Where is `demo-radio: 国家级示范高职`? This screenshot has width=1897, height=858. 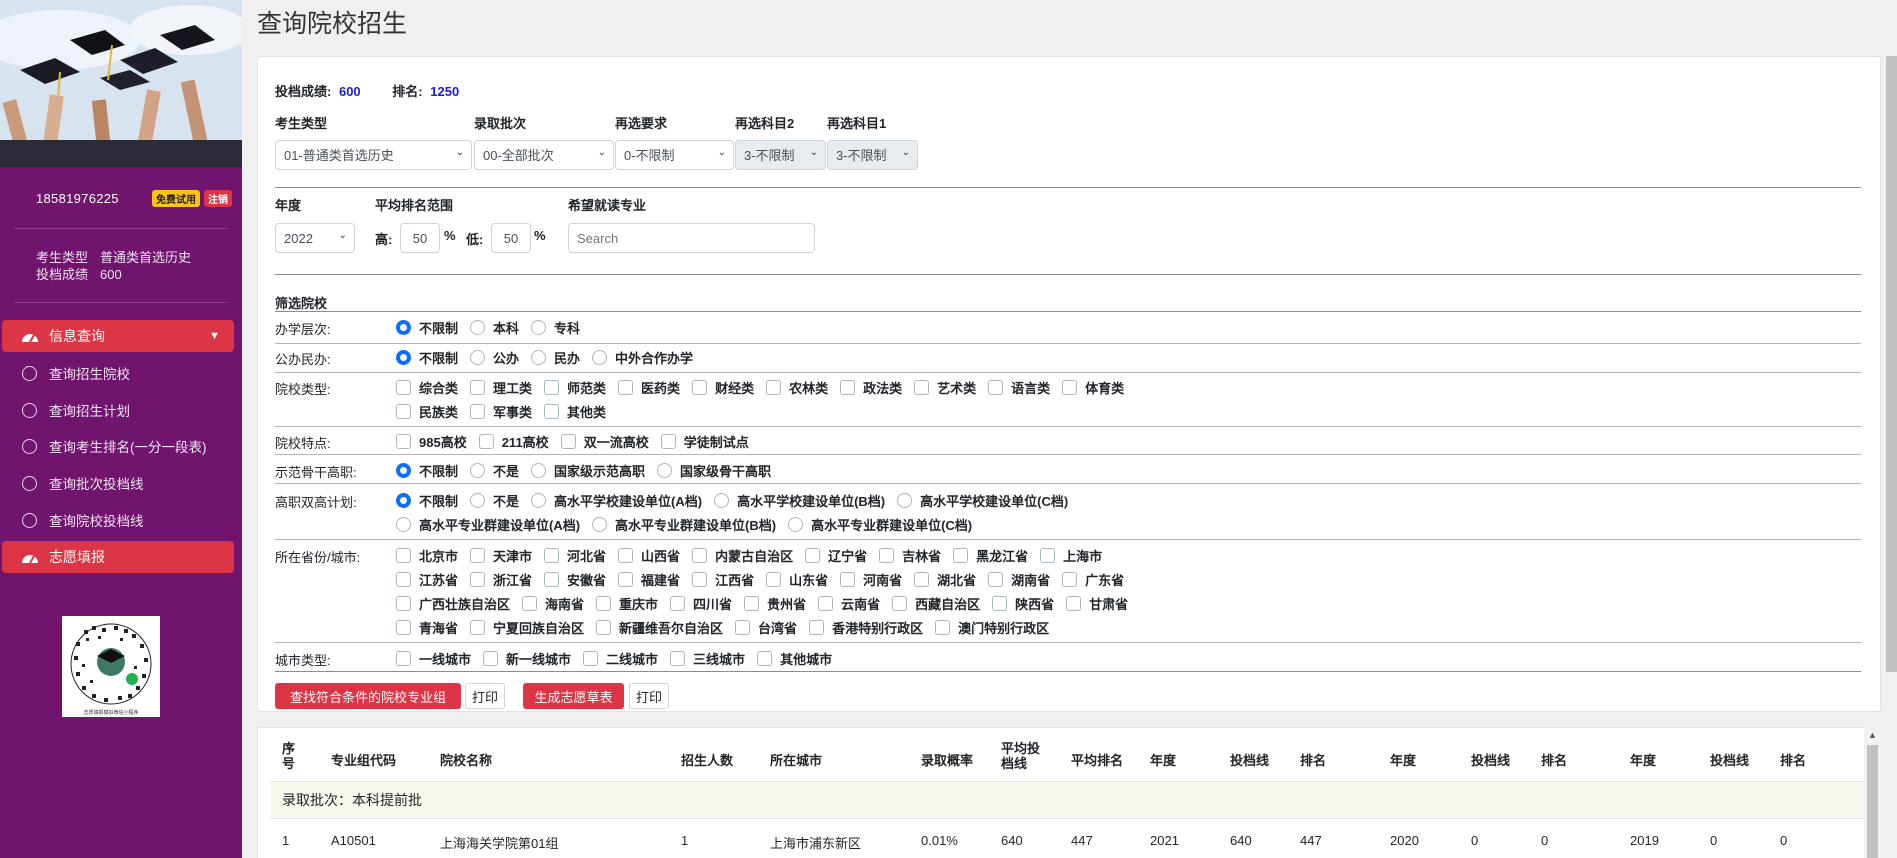 demo-radio: 国家级示范高职 is located at coordinates (588, 470).